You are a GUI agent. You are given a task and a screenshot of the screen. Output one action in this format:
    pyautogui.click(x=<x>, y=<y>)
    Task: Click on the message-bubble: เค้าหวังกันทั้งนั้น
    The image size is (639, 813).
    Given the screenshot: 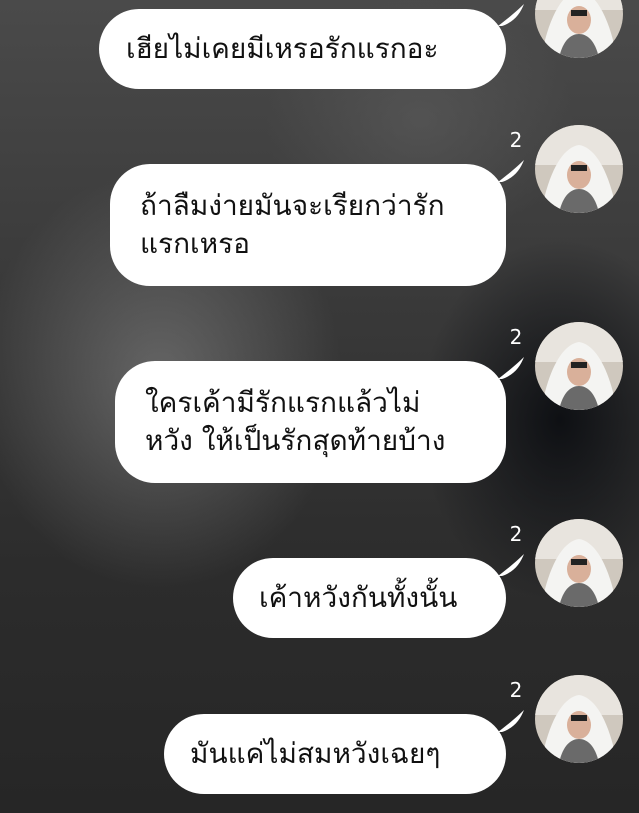 What is the action you would take?
    pyautogui.click(x=369, y=598)
    